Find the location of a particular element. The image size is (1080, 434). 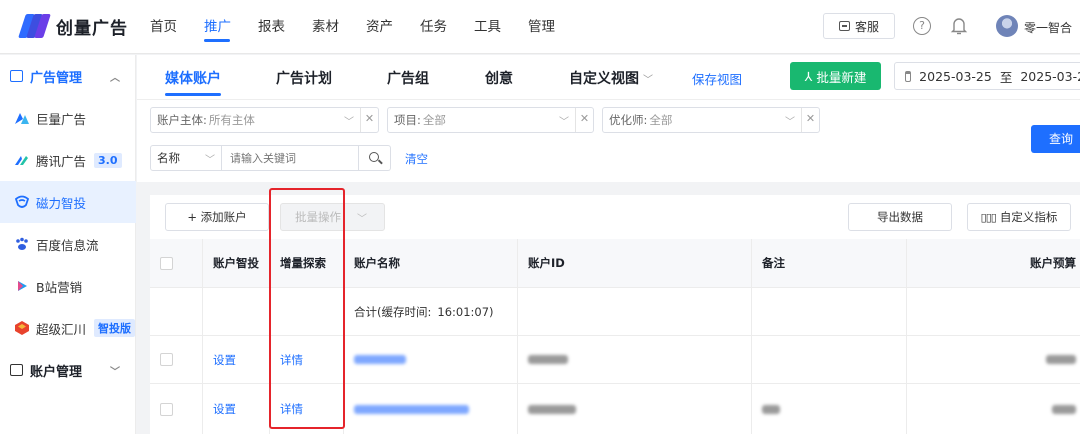

nav-item-tasks: 任务 is located at coordinates (447, 27).